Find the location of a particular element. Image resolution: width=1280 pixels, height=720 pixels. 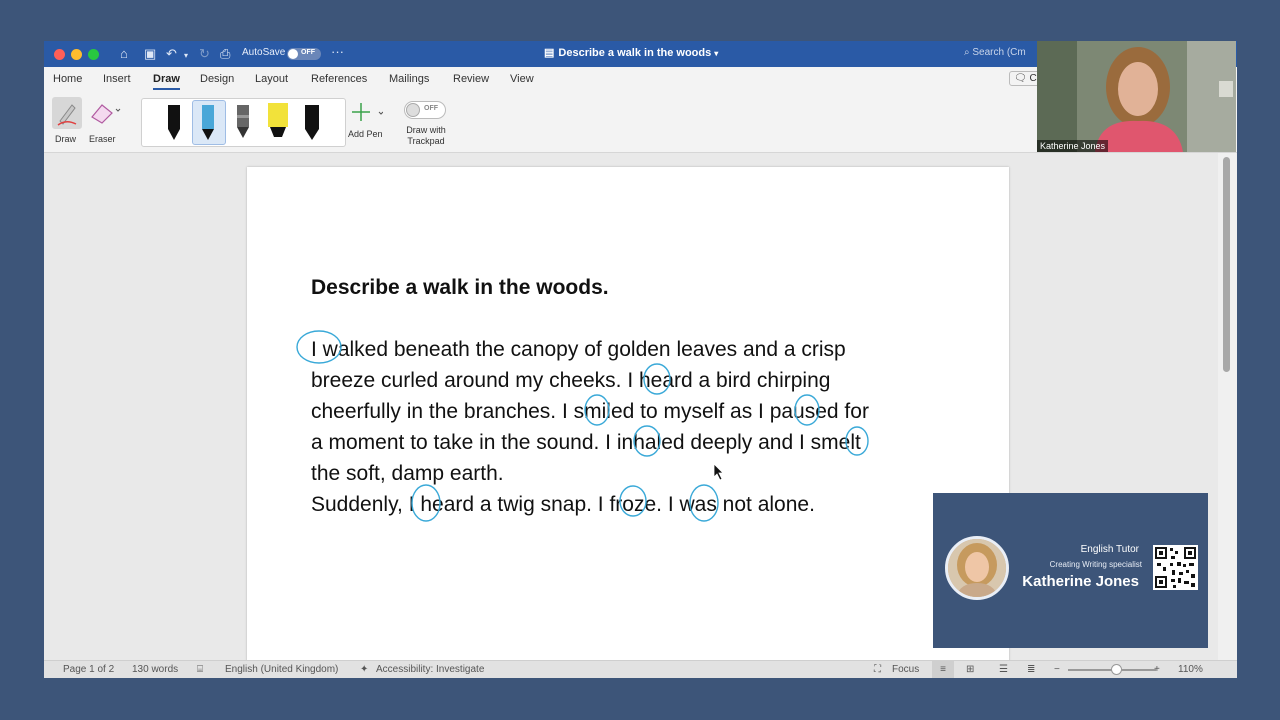

save-icon: ▣ is located at coordinates (150, 54).